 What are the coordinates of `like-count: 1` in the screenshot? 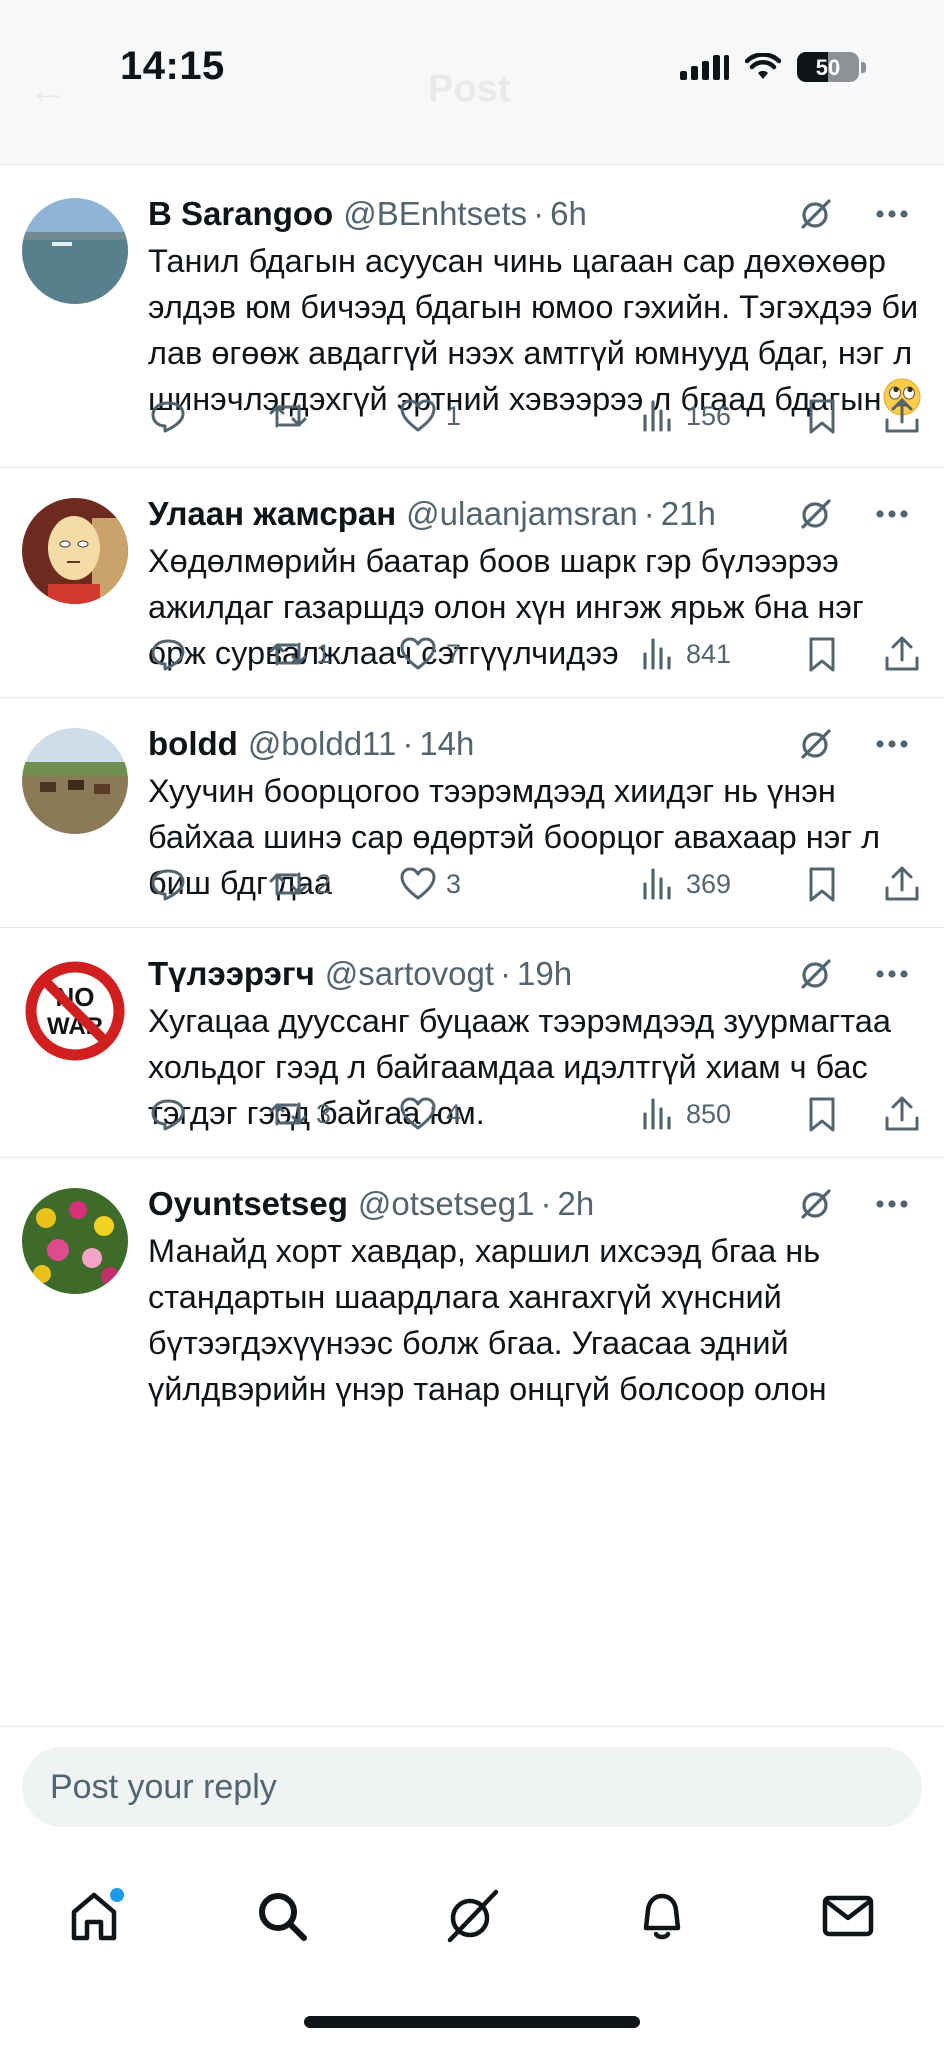 It's located at (454, 415).